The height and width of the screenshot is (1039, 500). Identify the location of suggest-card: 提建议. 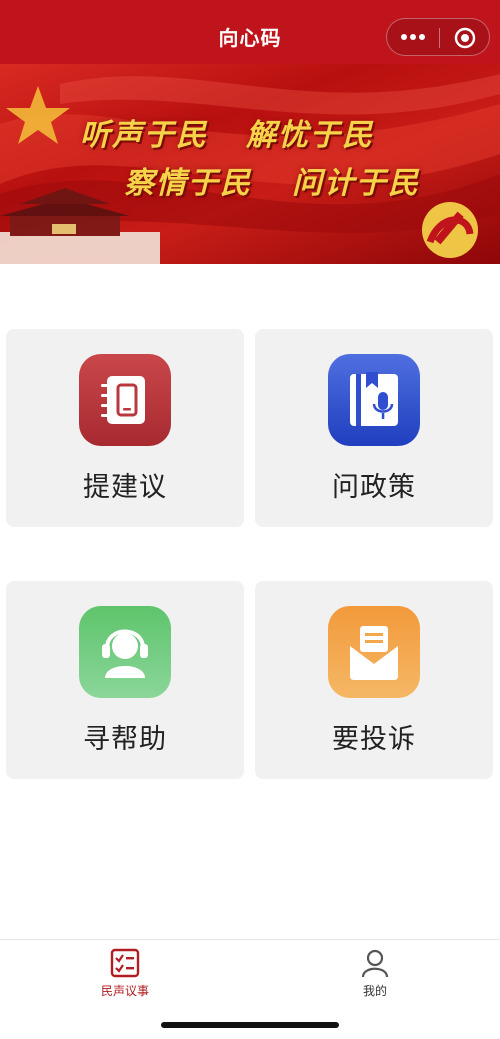
(125, 428).